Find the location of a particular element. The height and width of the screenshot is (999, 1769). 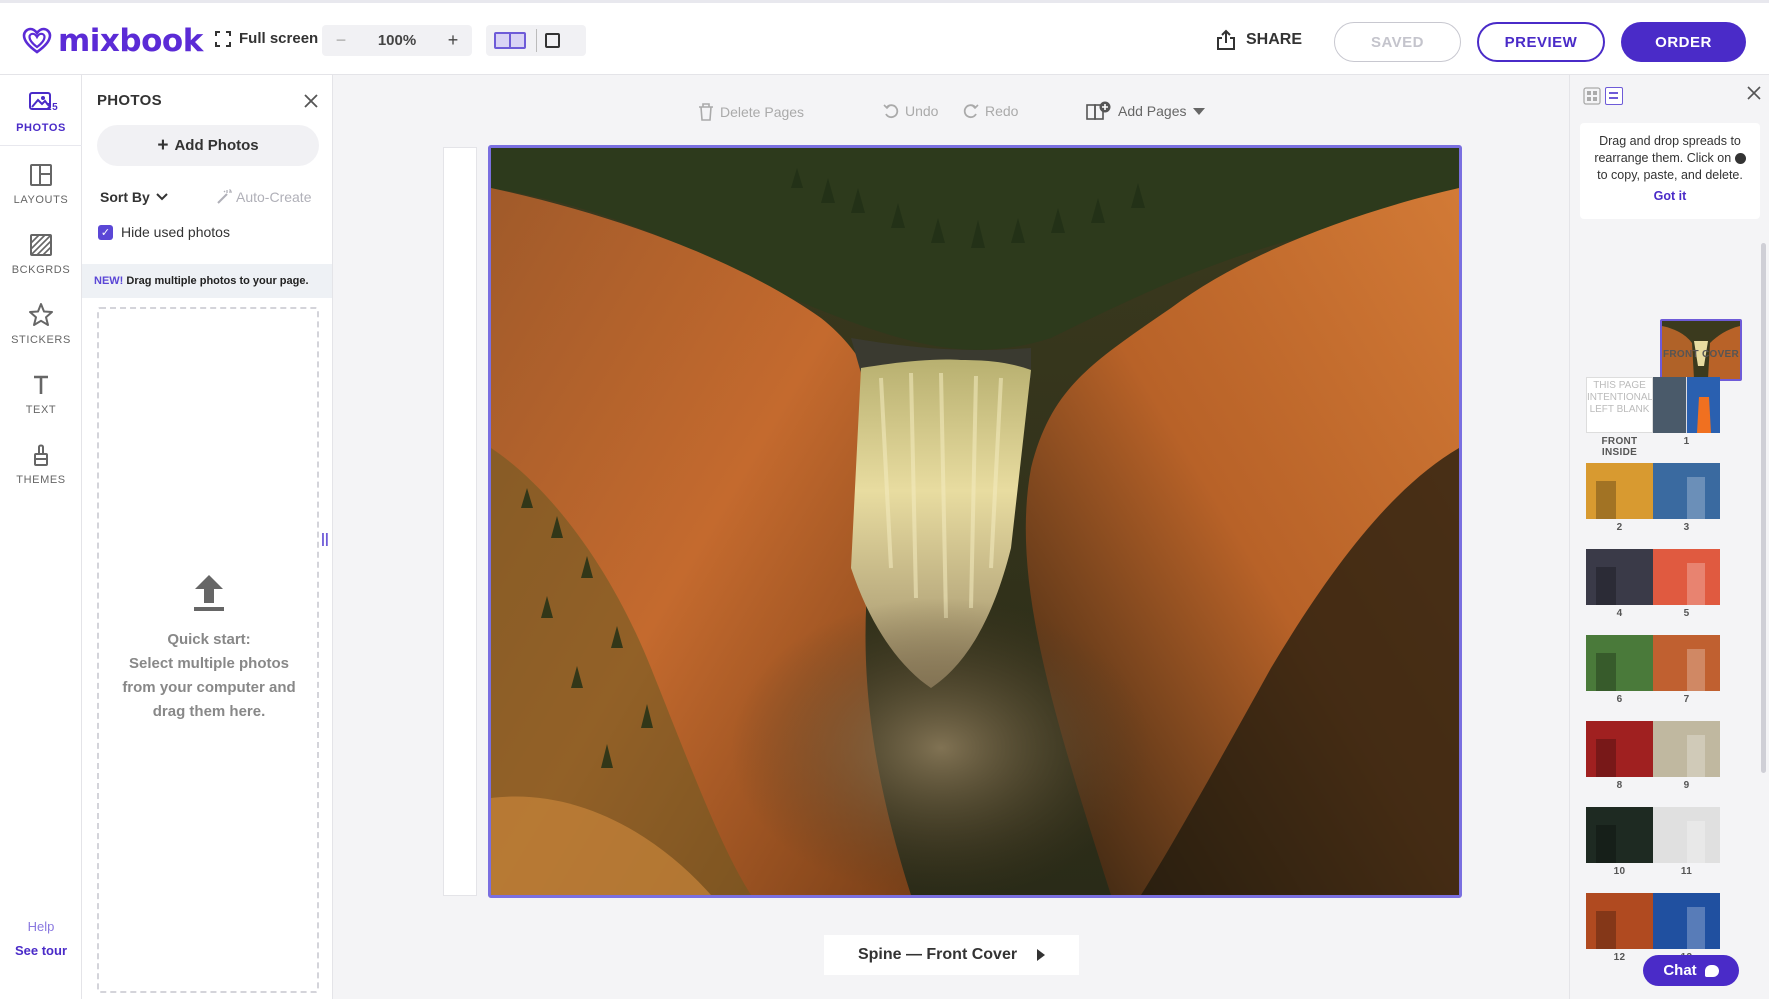

spine-page is located at coordinates (460, 521).